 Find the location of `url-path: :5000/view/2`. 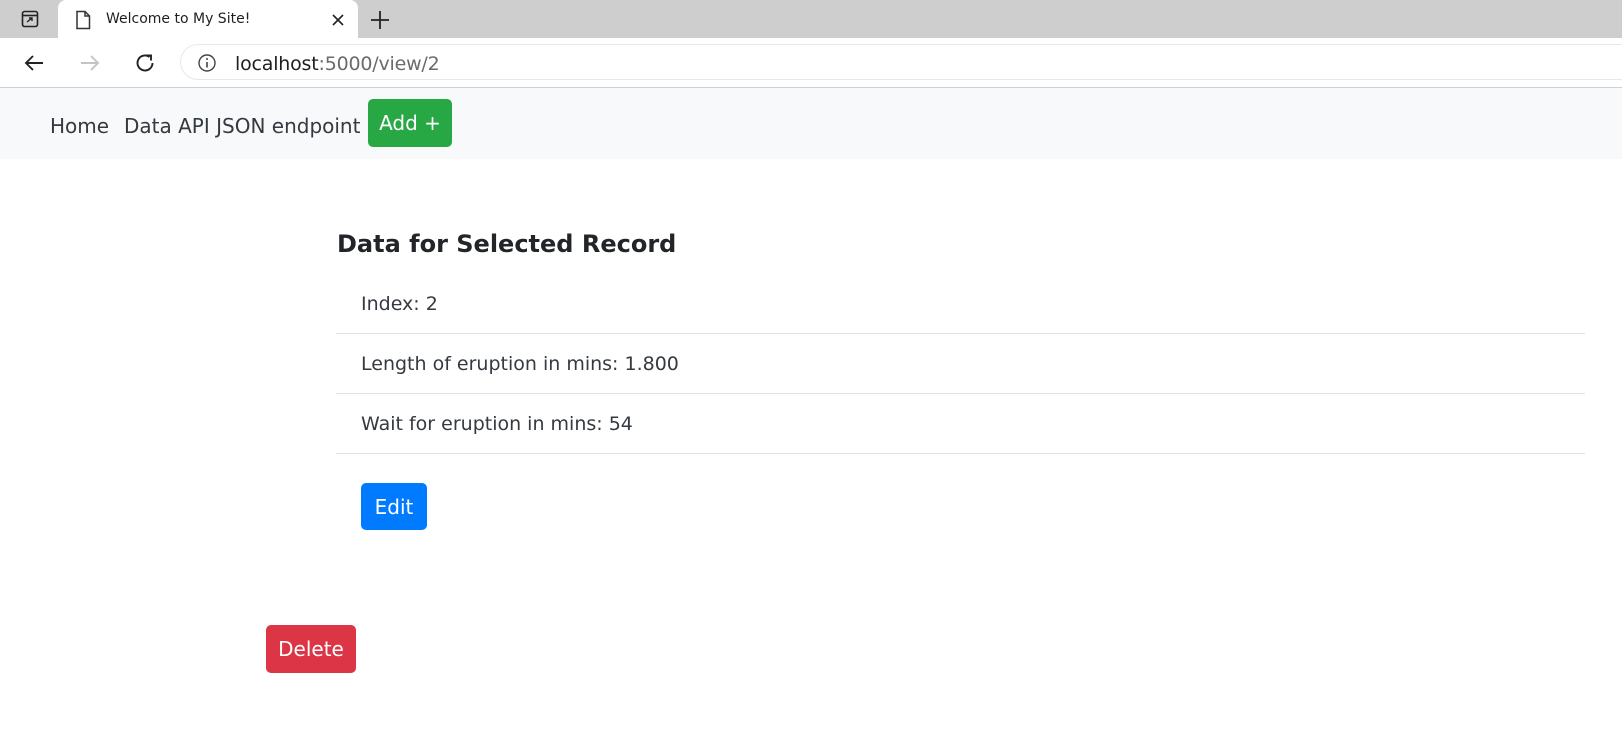

url-path: :5000/view/2 is located at coordinates (379, 64).